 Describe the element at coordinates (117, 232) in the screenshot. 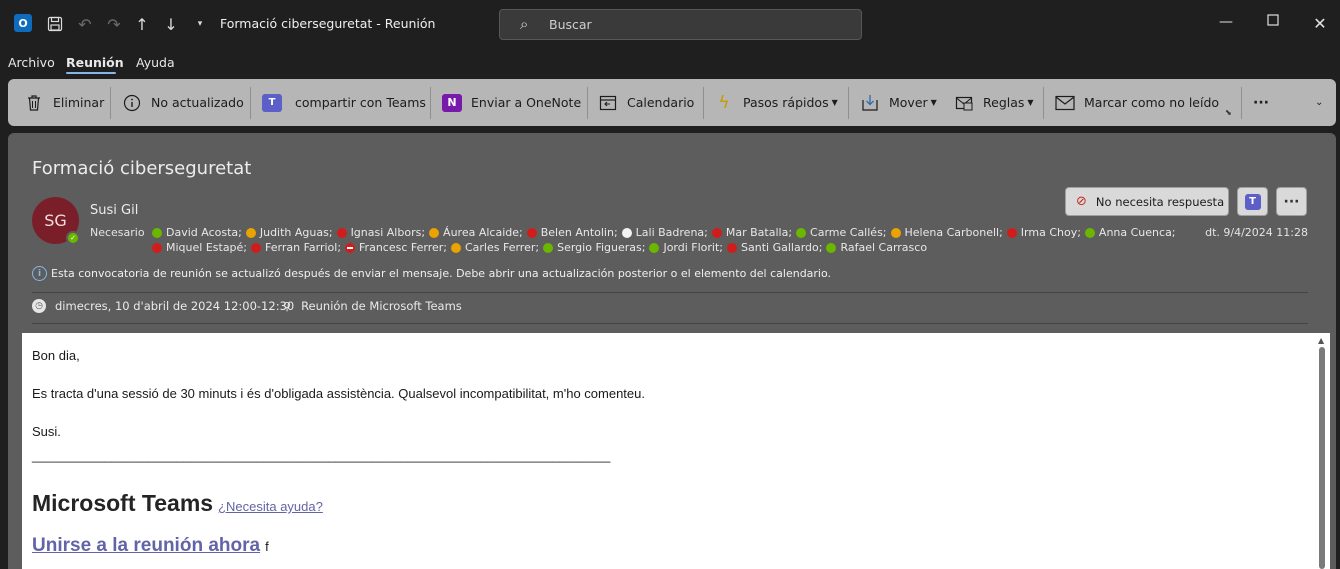

I see `required-label: Necesario` at that location.